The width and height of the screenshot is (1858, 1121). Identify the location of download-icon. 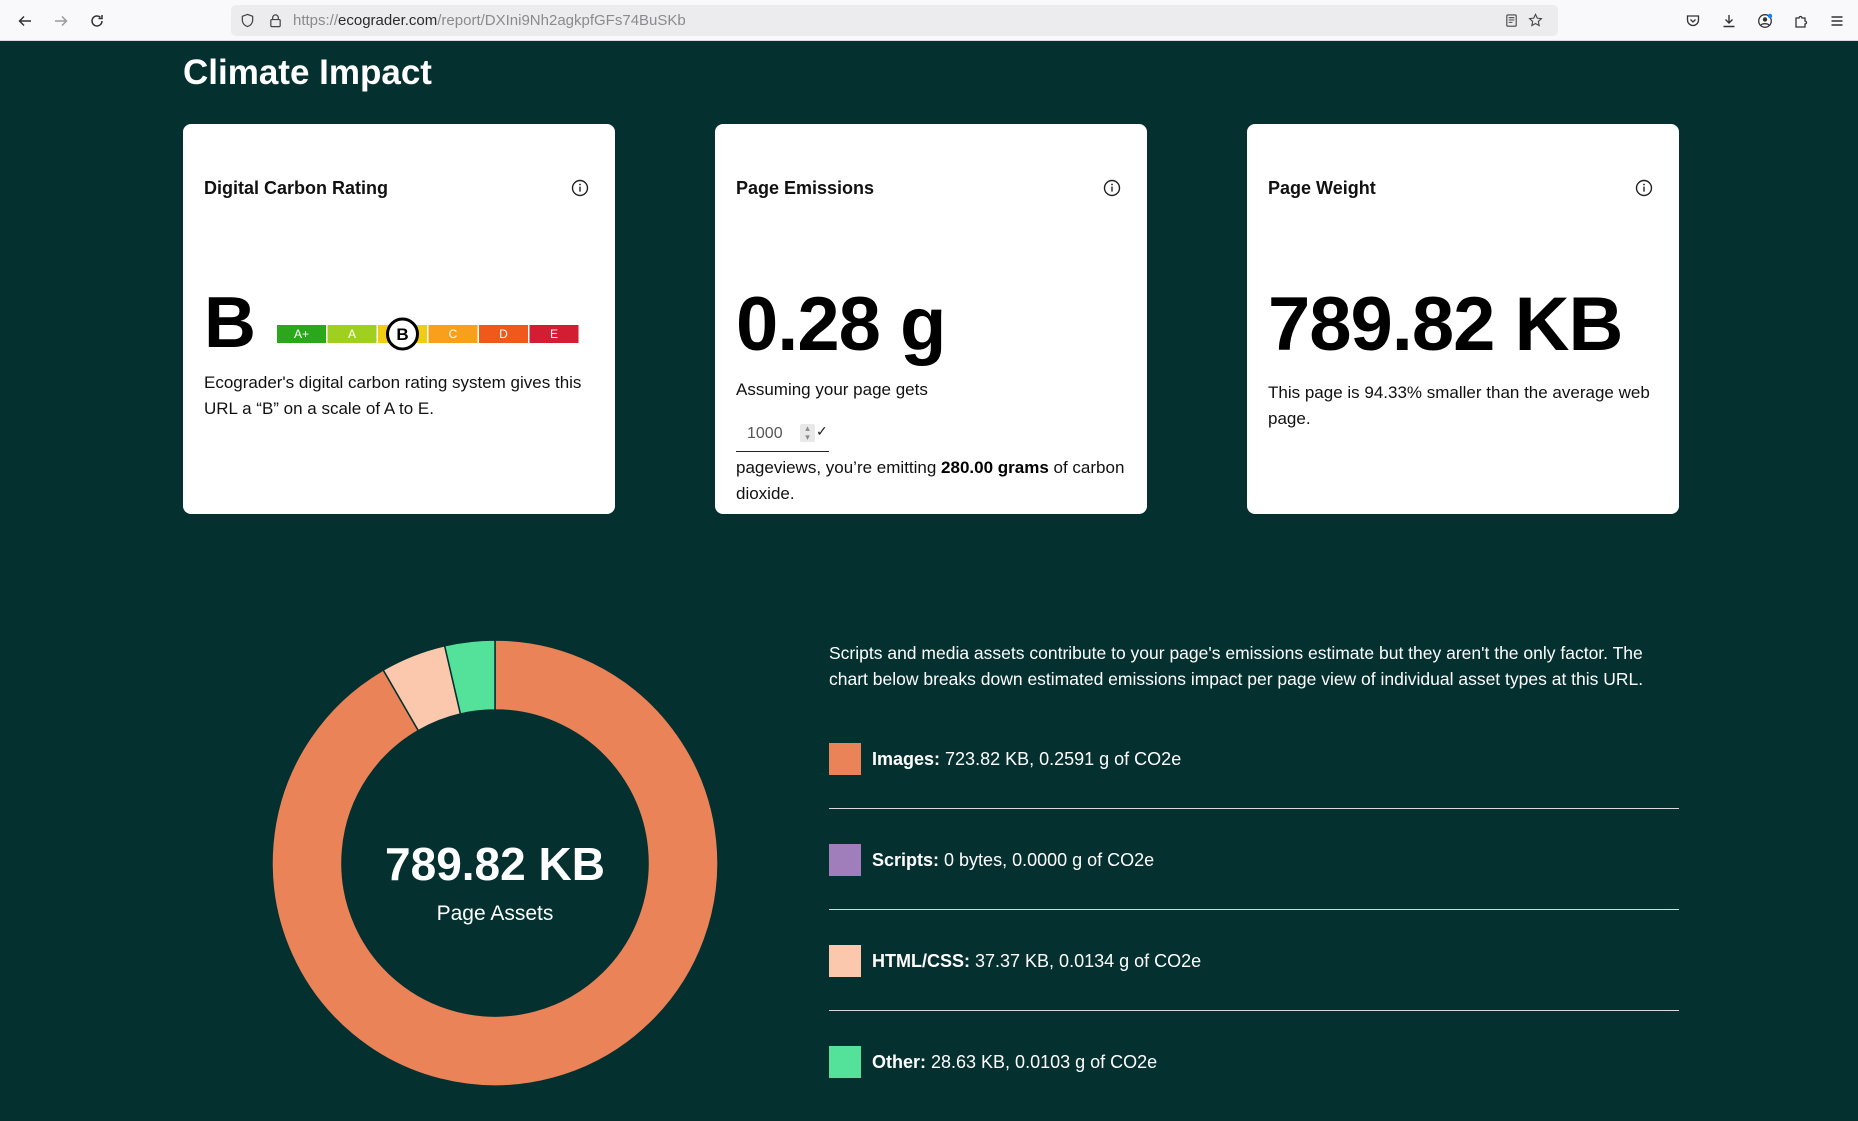
(1729, 21).